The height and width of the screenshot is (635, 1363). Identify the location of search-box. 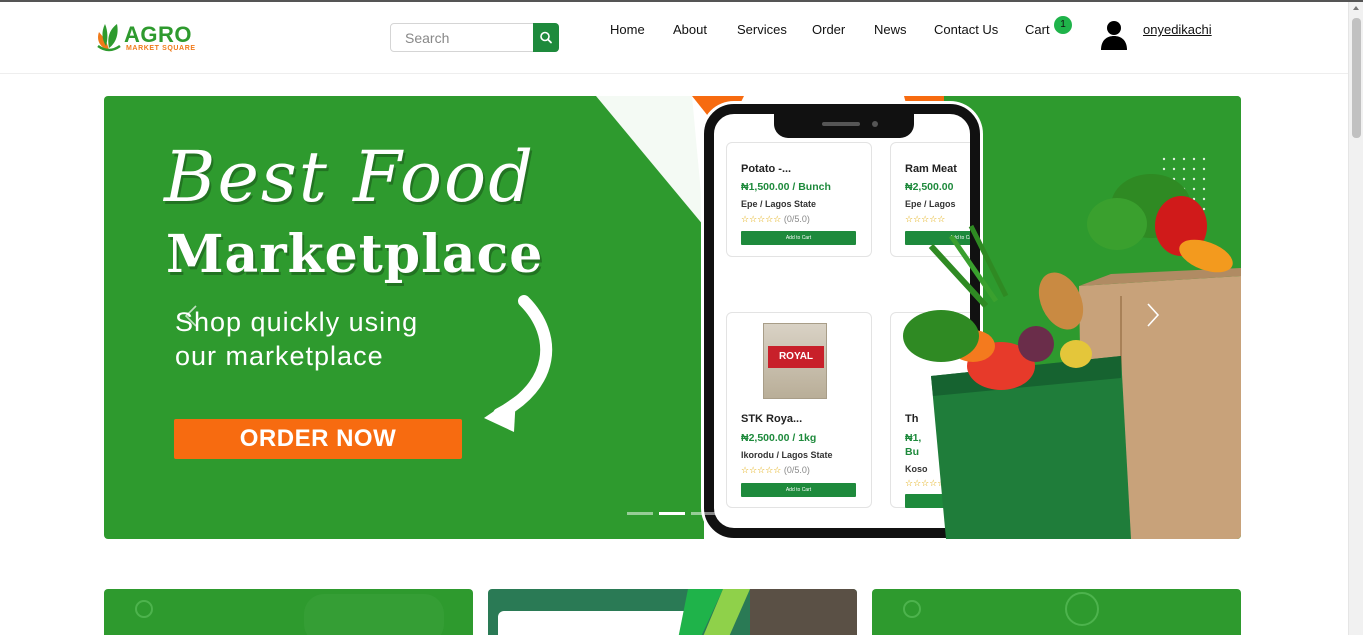
(474, 37).